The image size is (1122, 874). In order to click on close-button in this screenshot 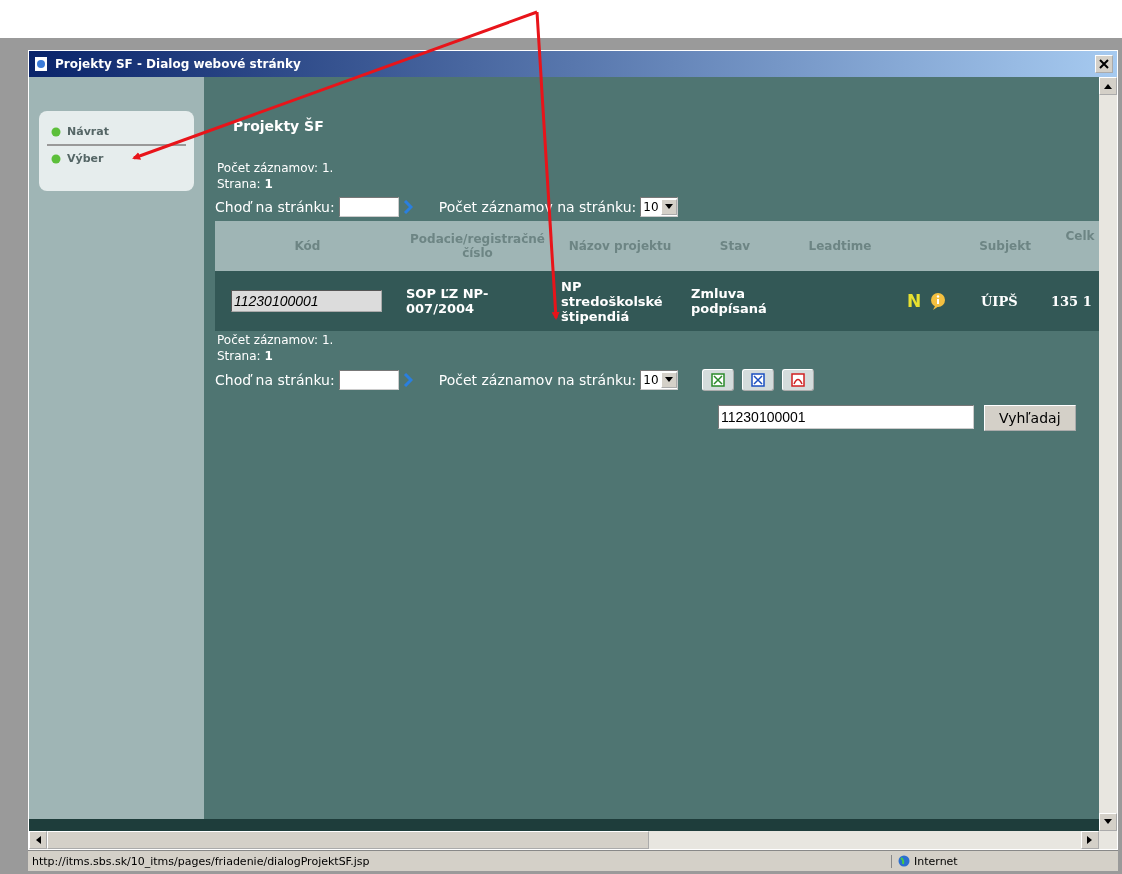, I will do `click(1104, 64)`.